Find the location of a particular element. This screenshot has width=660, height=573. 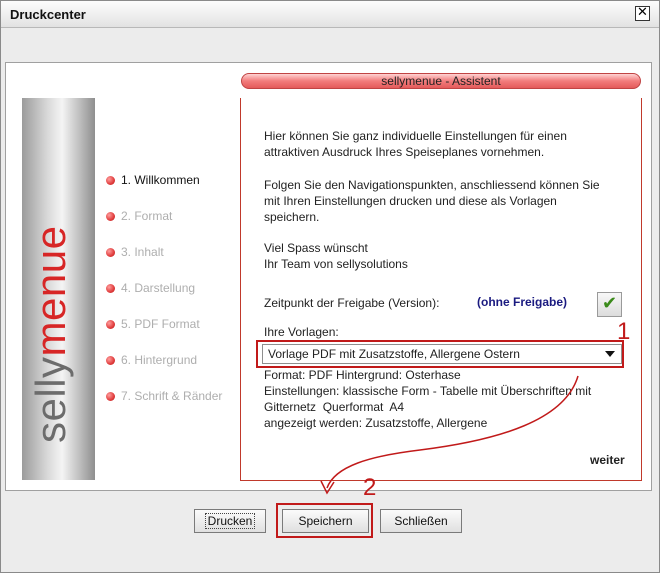

assistant-header: sellymenue - Assistent is located at coordinates (441, 81).